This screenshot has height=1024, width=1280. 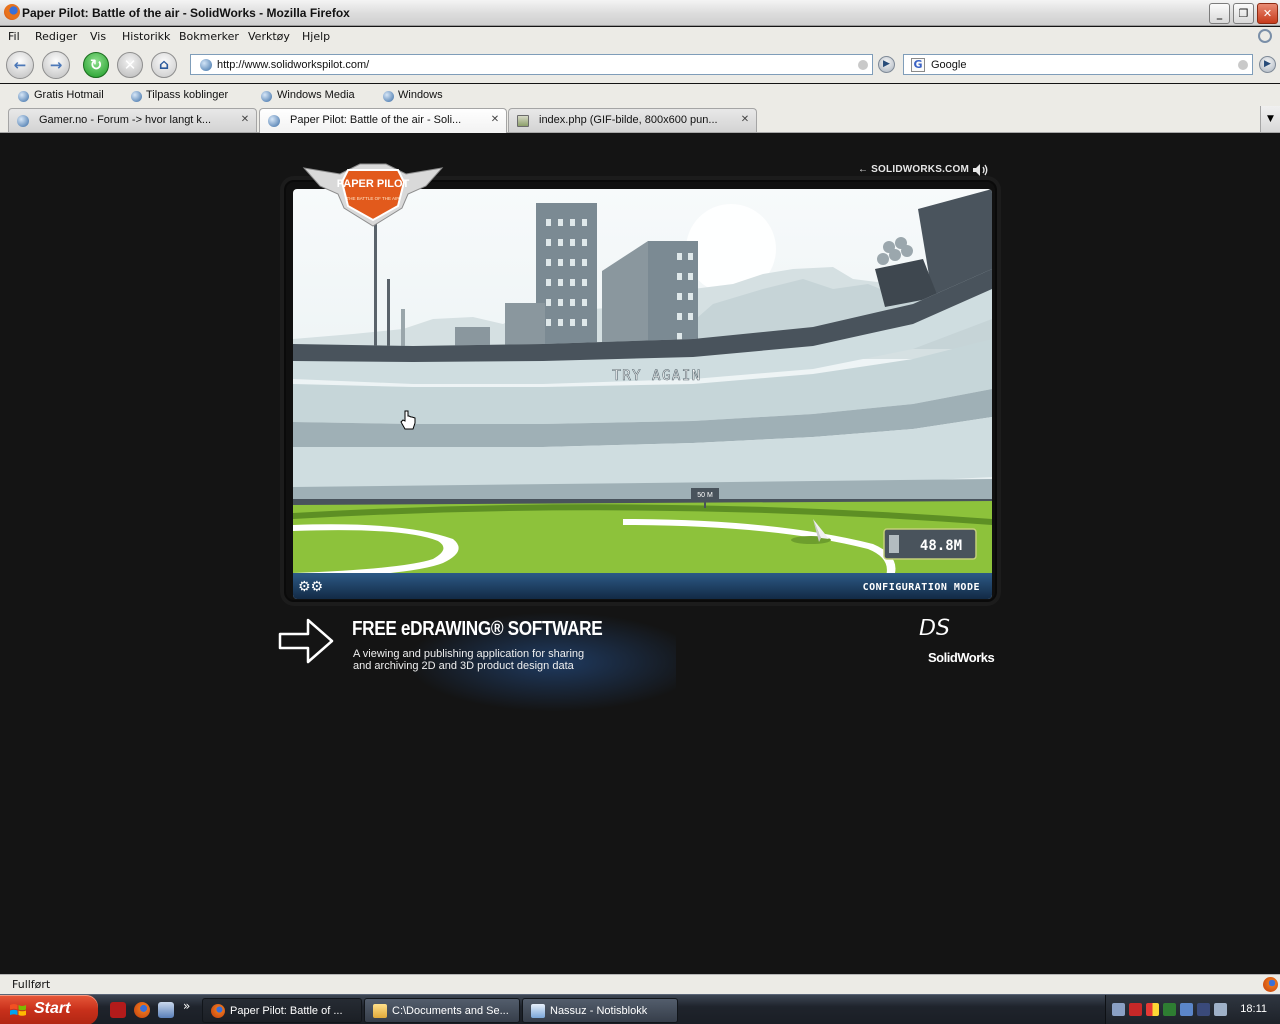 What do you see at coordinates (142, 1010) in the screenshot?
I see `quicklaunch-firefox-icon` at bounding box center [142, 1010].